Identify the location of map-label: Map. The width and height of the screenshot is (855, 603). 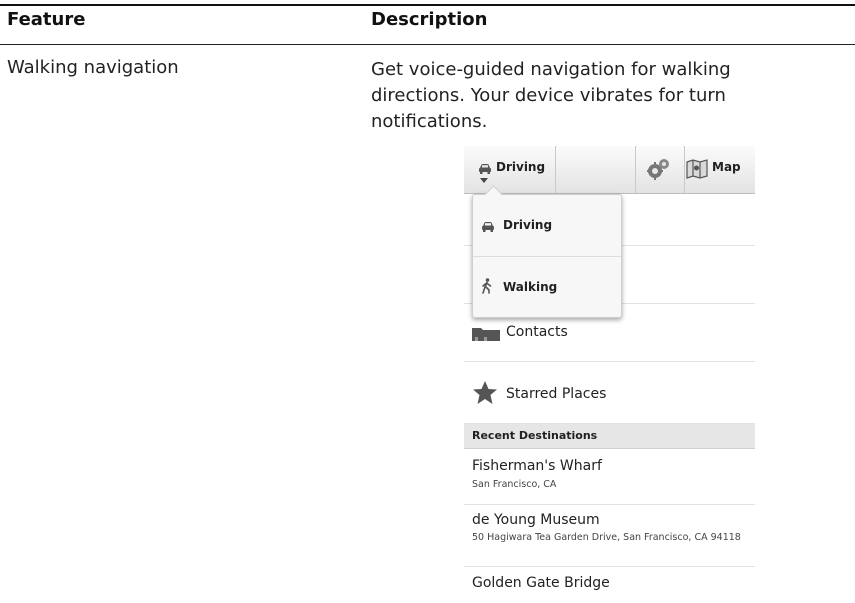
(726, 167).